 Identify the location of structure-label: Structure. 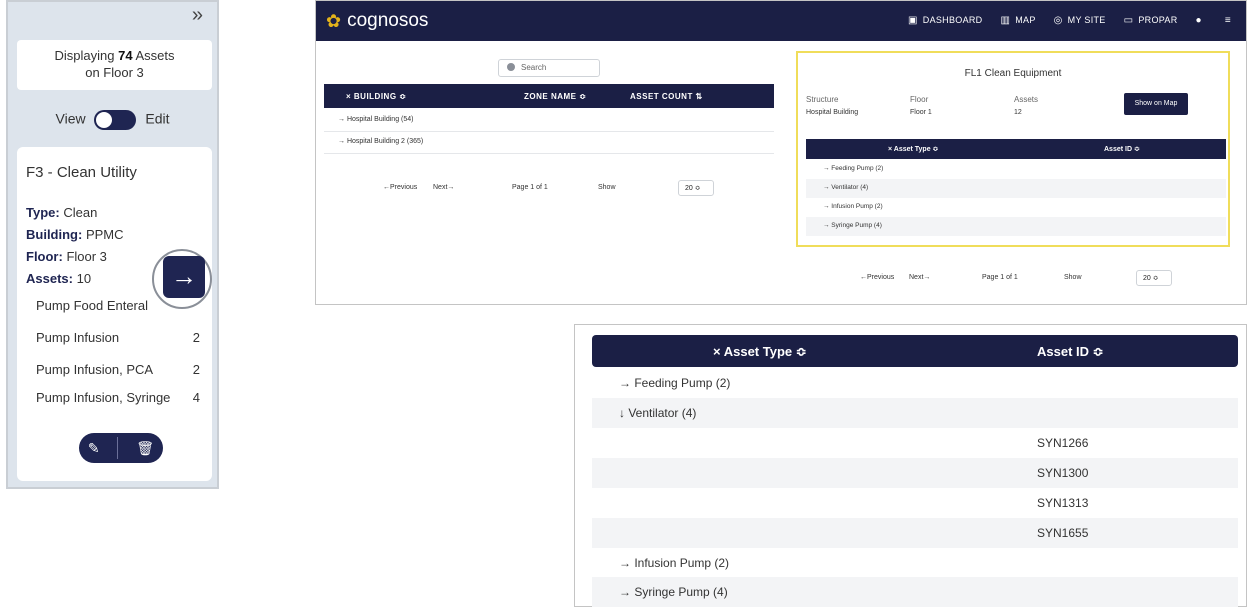
(822, 99).